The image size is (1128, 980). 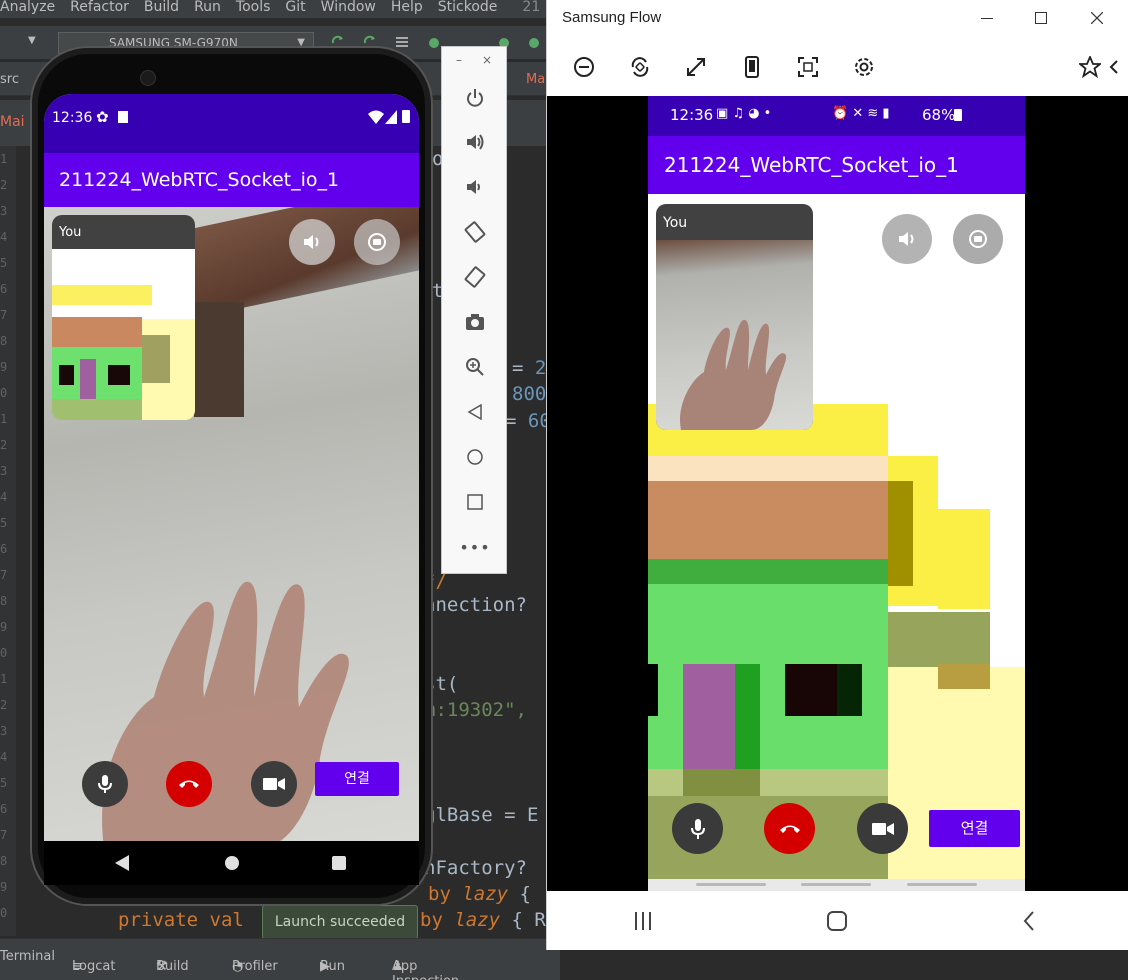 What do you see at coordinates (864, 67) in the screenshot?
I see `settings-button` at bounding box center [864, 67].